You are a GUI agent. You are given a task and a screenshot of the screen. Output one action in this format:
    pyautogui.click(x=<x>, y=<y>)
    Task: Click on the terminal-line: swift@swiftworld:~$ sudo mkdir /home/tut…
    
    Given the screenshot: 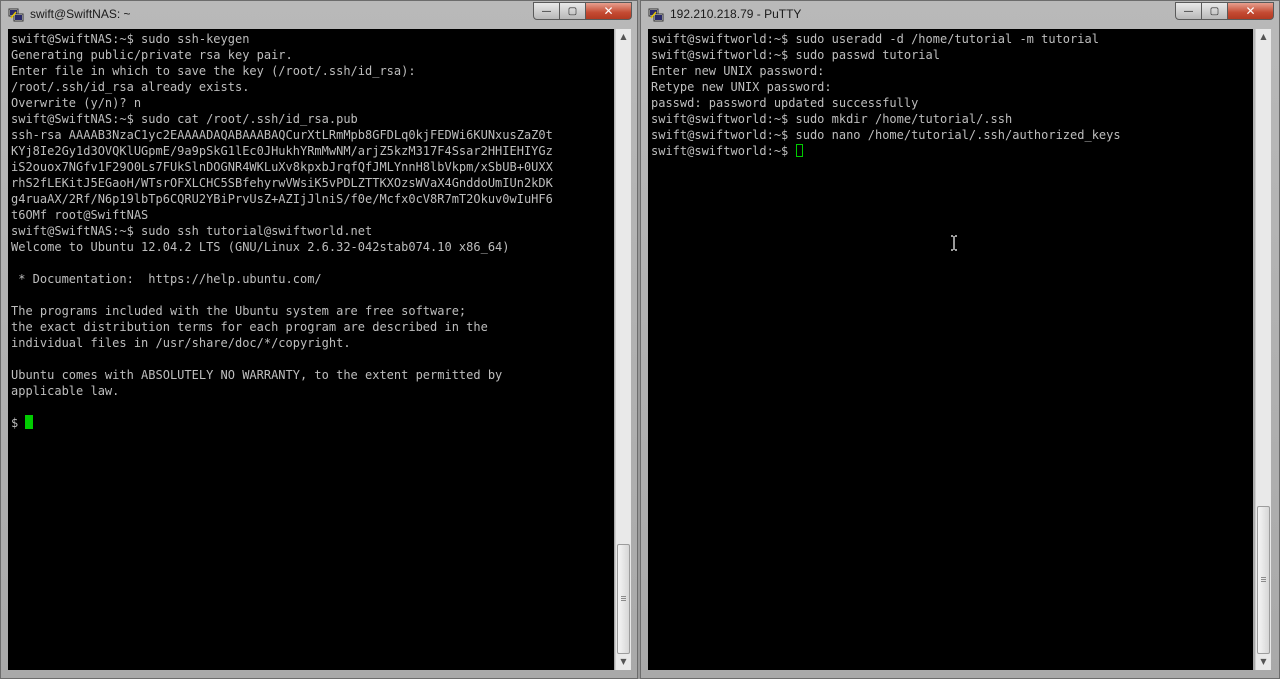 What is the action you would take?
    pyautogui.click(x=832, y=119)
    